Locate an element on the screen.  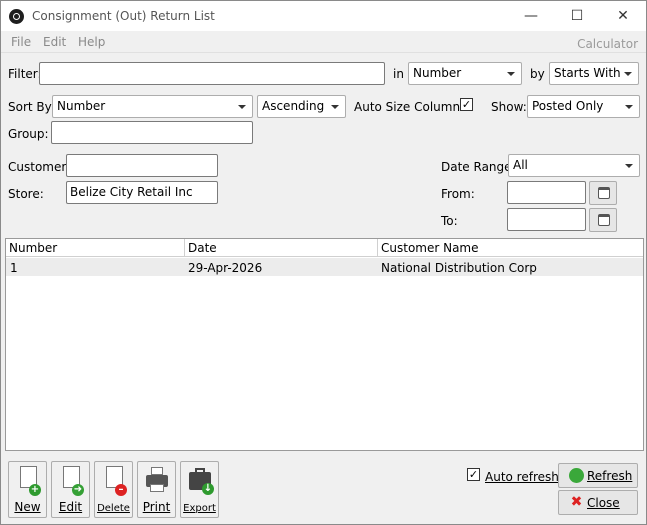
print-button: Print is located at coordinates (156, 489).